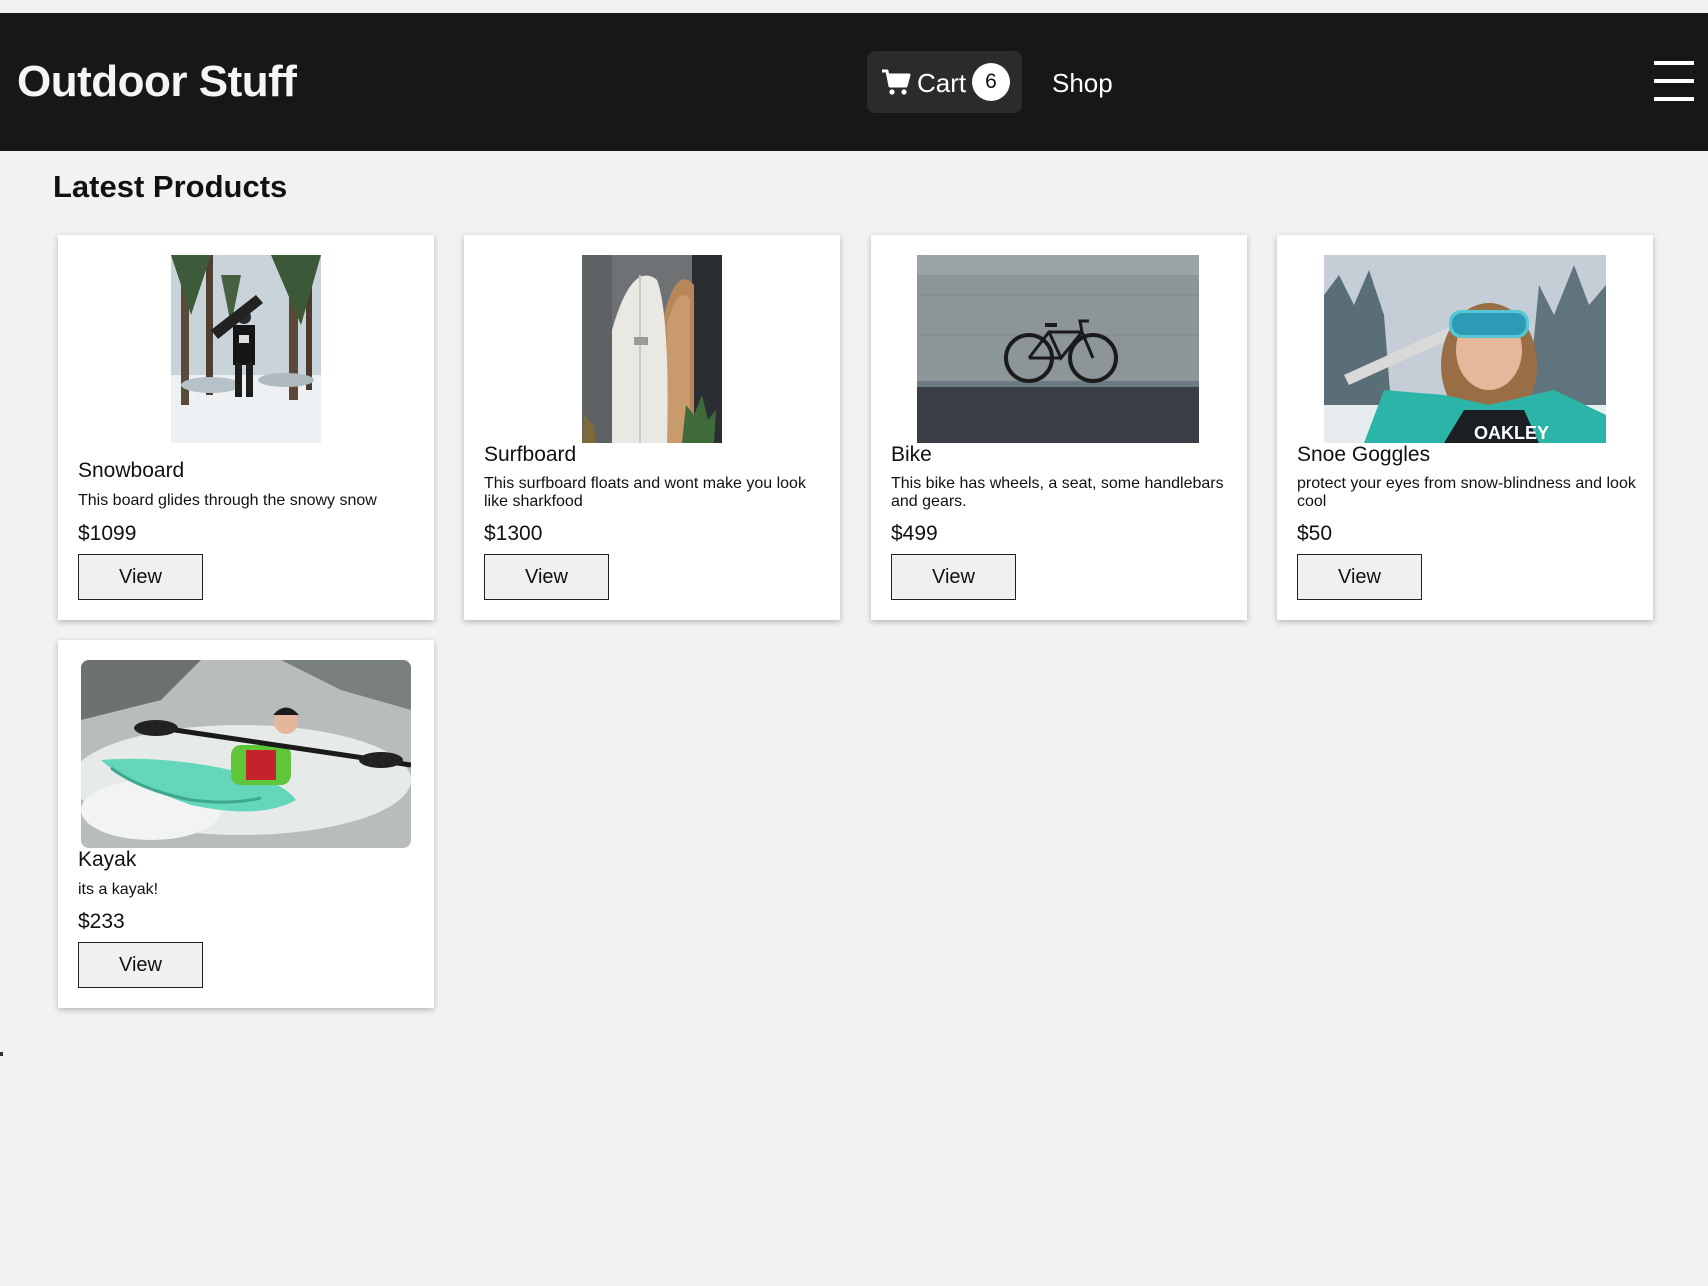 The height and width of the screenshot is (1286, 1708). Describe the element at coordinates (157, 82) in the screenshot. I see `brand-title: Outdoor Stuff` at that location.